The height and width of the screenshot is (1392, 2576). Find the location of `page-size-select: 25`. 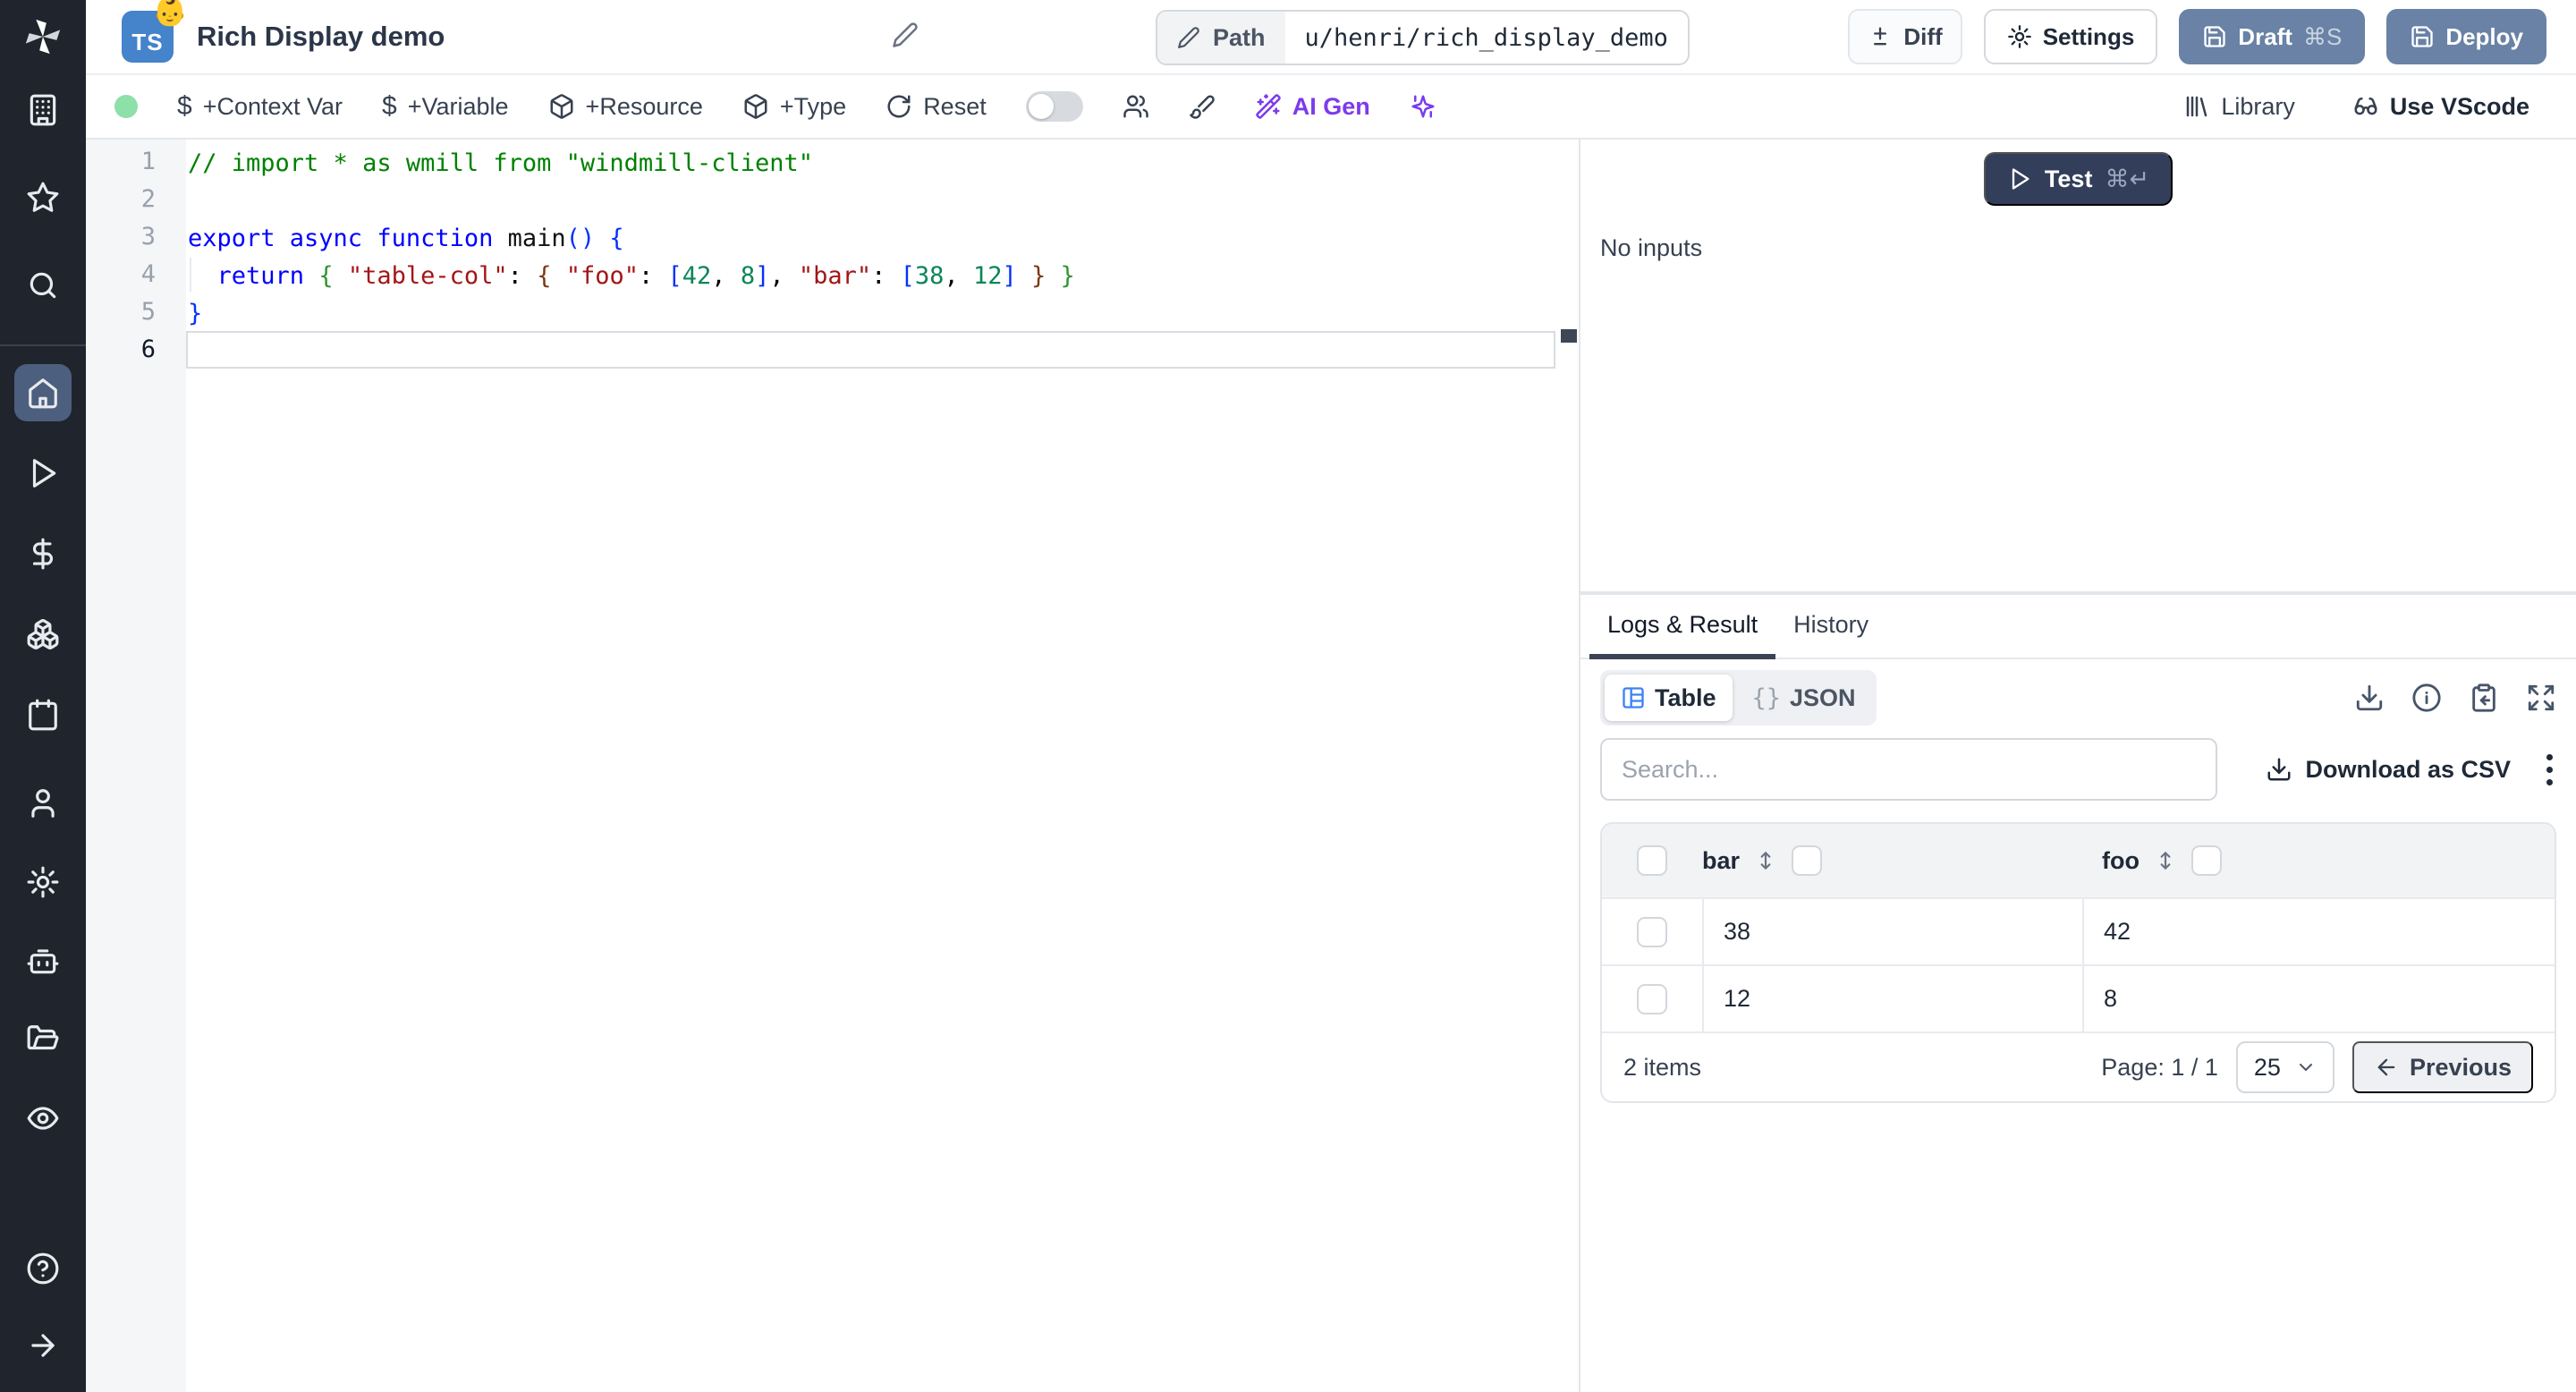

page-size-select: 25 is located at coordinates (2284, 1067).